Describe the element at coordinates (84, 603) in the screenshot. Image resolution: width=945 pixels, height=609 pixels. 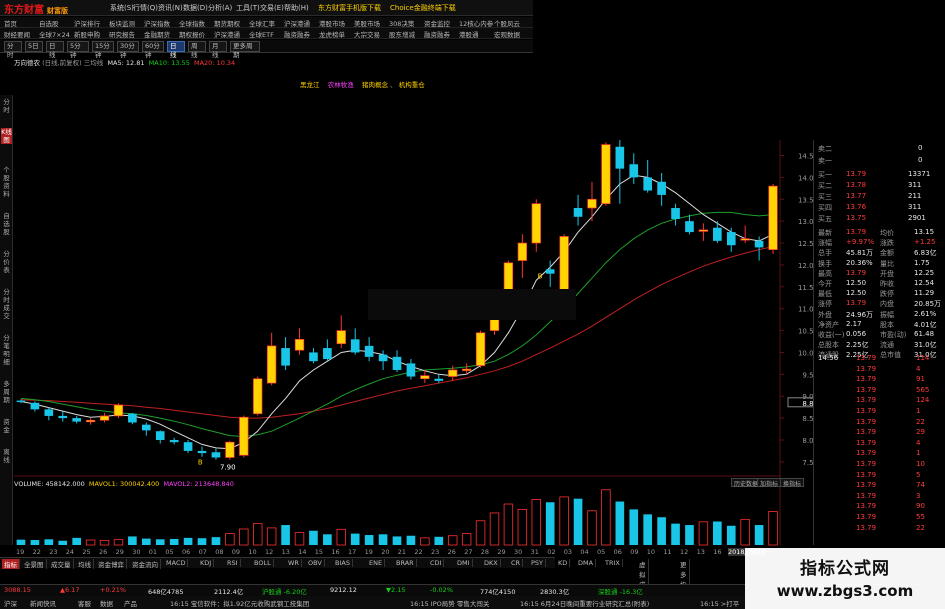
I see `news-item: 客服` at that location.